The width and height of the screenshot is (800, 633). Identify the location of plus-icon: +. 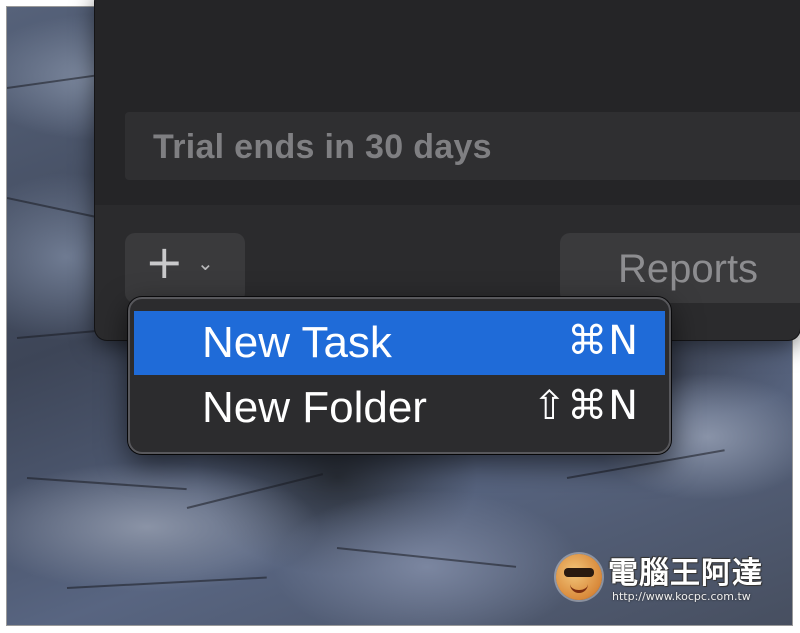
(164, 262).